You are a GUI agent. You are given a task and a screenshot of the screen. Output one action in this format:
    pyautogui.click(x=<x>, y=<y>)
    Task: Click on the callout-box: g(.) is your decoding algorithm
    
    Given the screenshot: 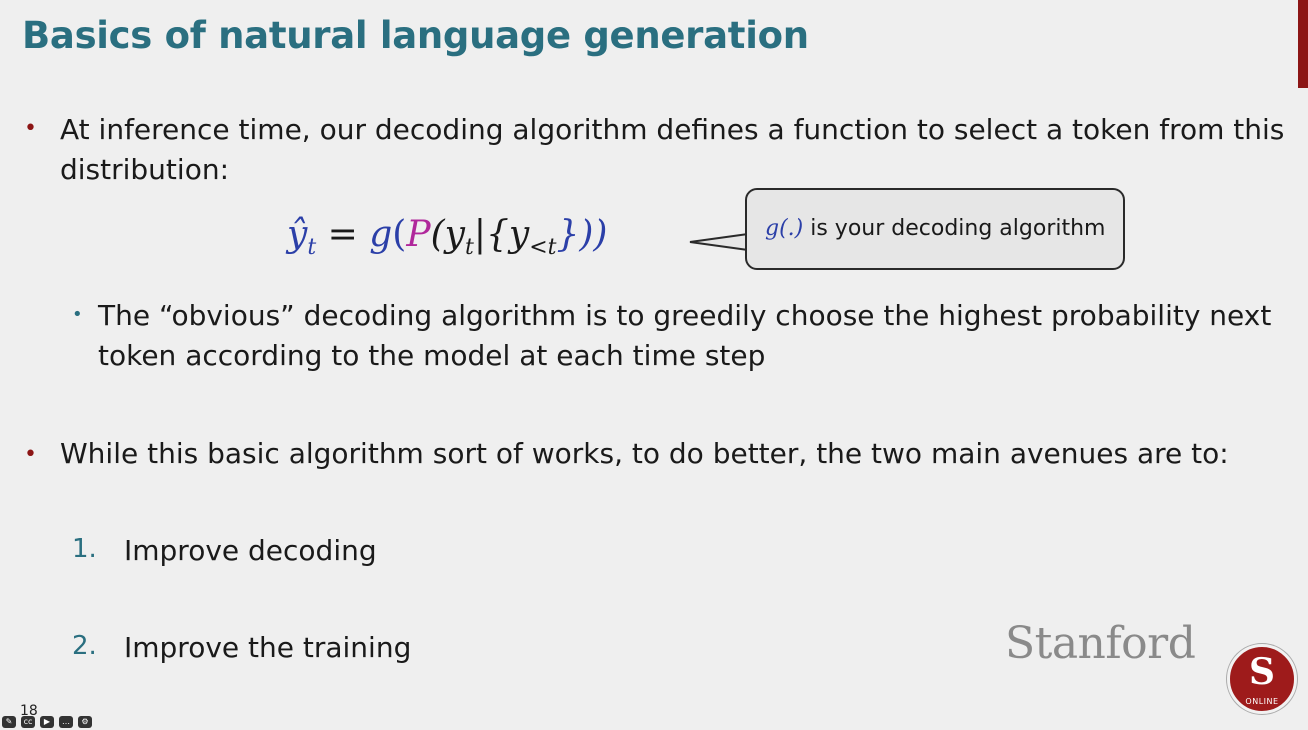 What is the action you would take?
    pyautogui.click(x=935, y=229)
    